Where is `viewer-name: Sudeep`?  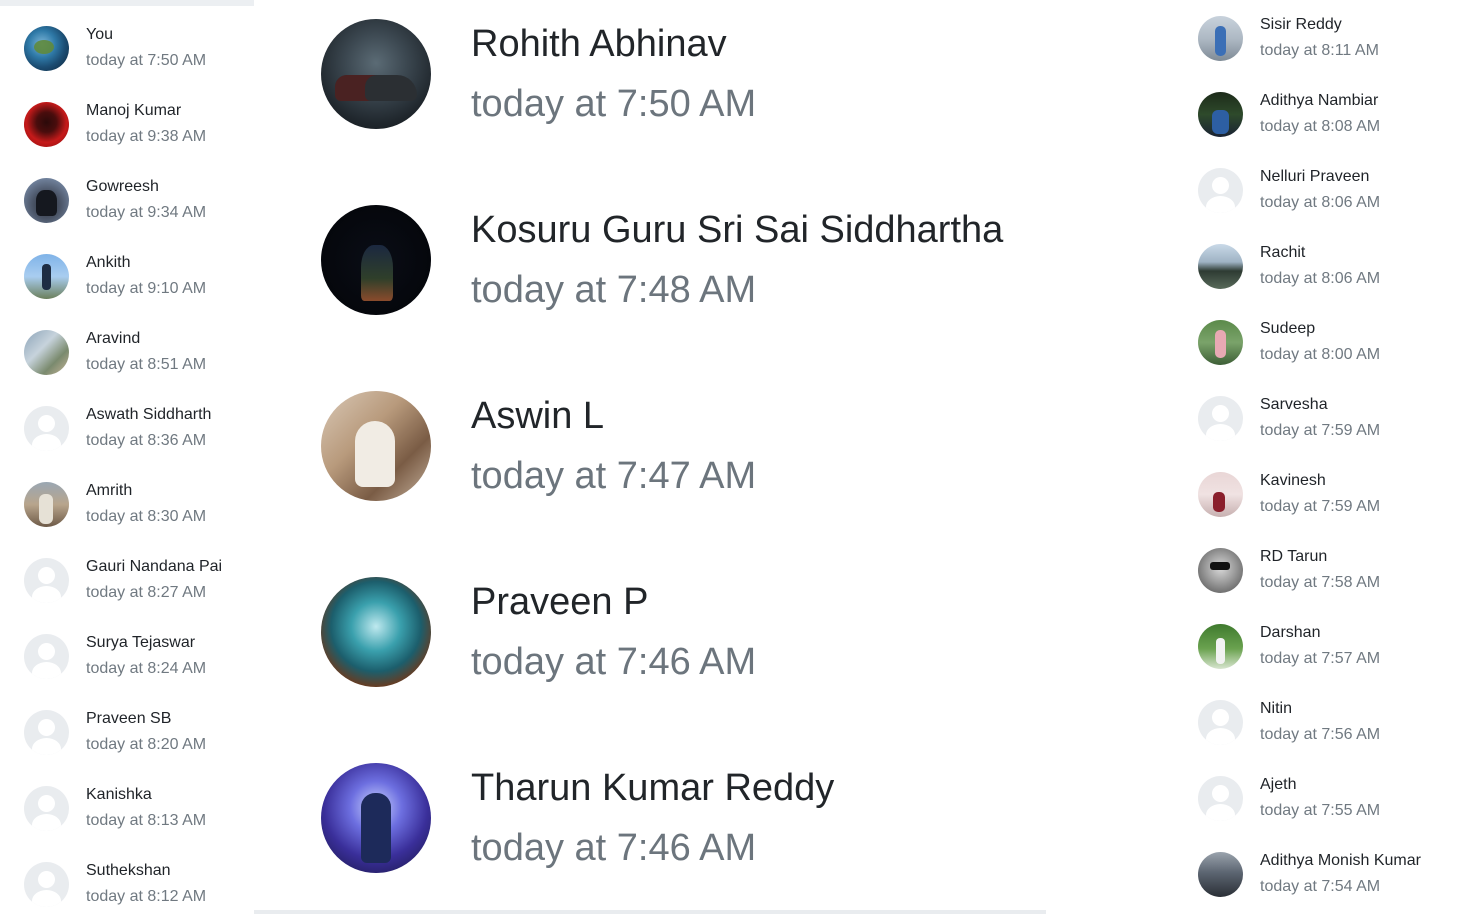
viewer-name: Sudeep is located at coordinates (1288, 328).